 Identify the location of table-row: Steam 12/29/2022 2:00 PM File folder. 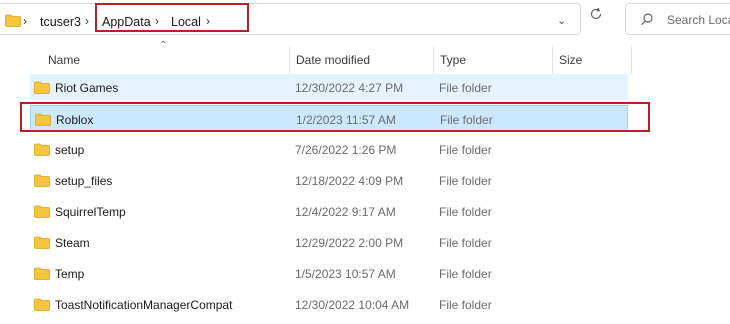
(329, 242).